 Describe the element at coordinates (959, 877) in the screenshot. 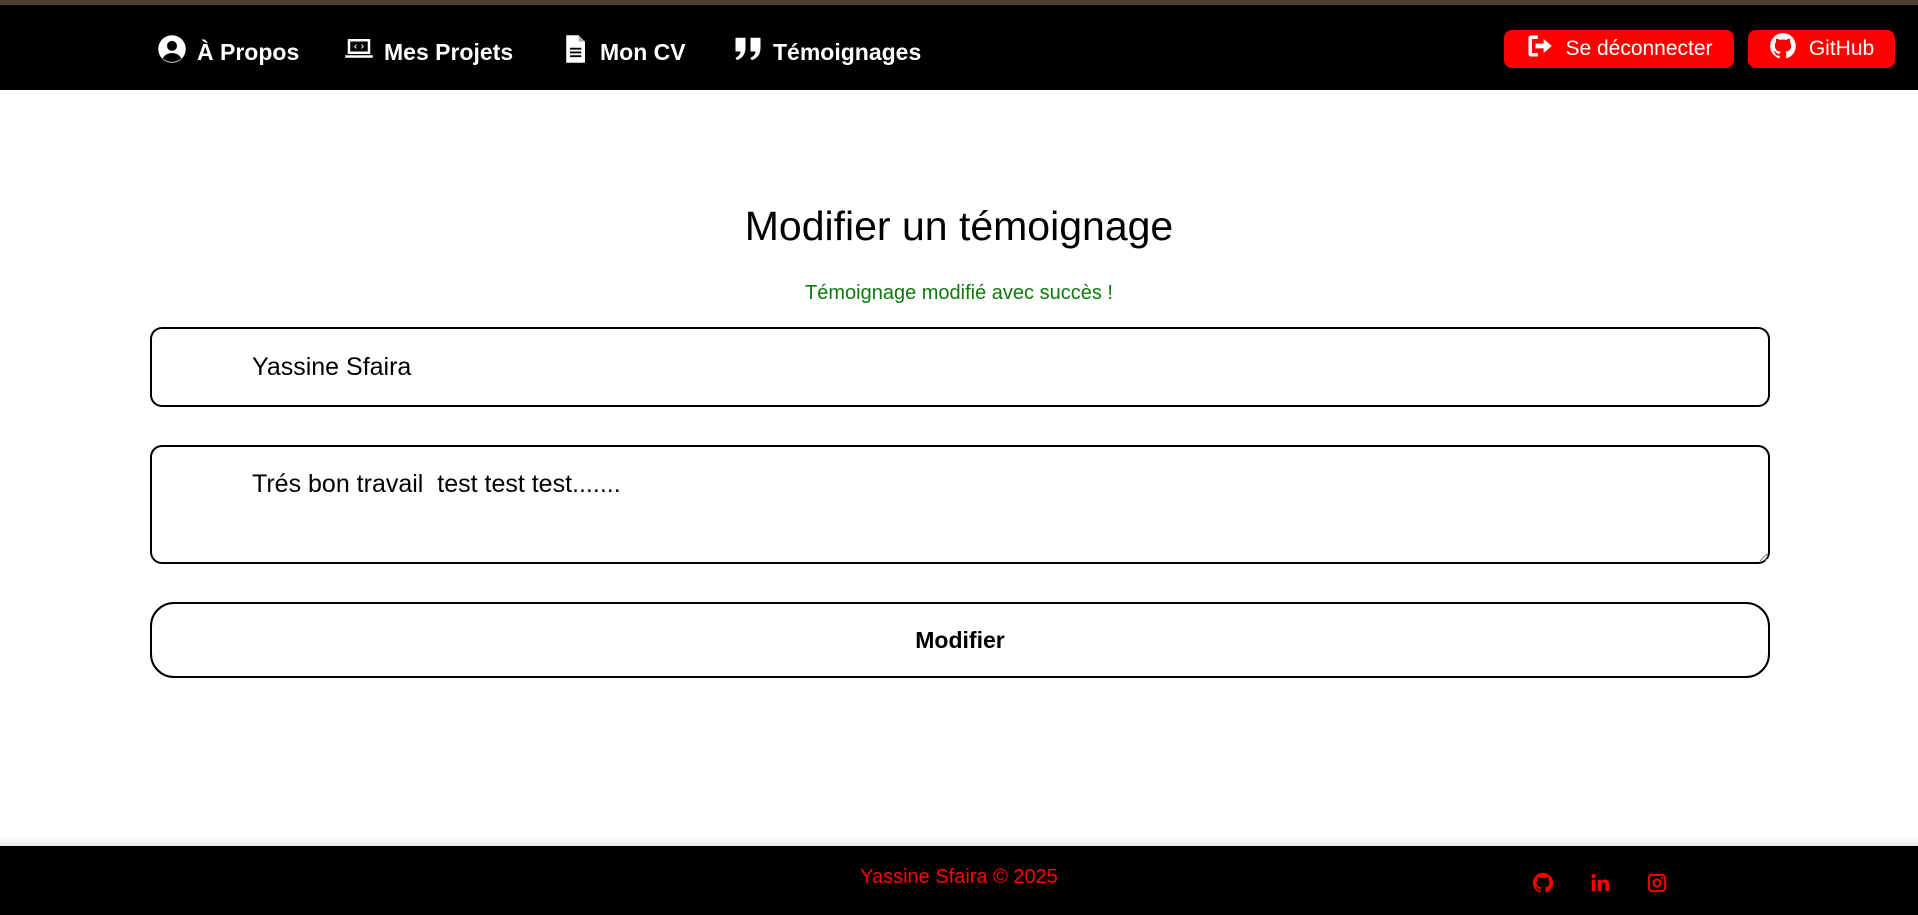

I see `copyright: Yassine Sfaira © 2025` at that location.